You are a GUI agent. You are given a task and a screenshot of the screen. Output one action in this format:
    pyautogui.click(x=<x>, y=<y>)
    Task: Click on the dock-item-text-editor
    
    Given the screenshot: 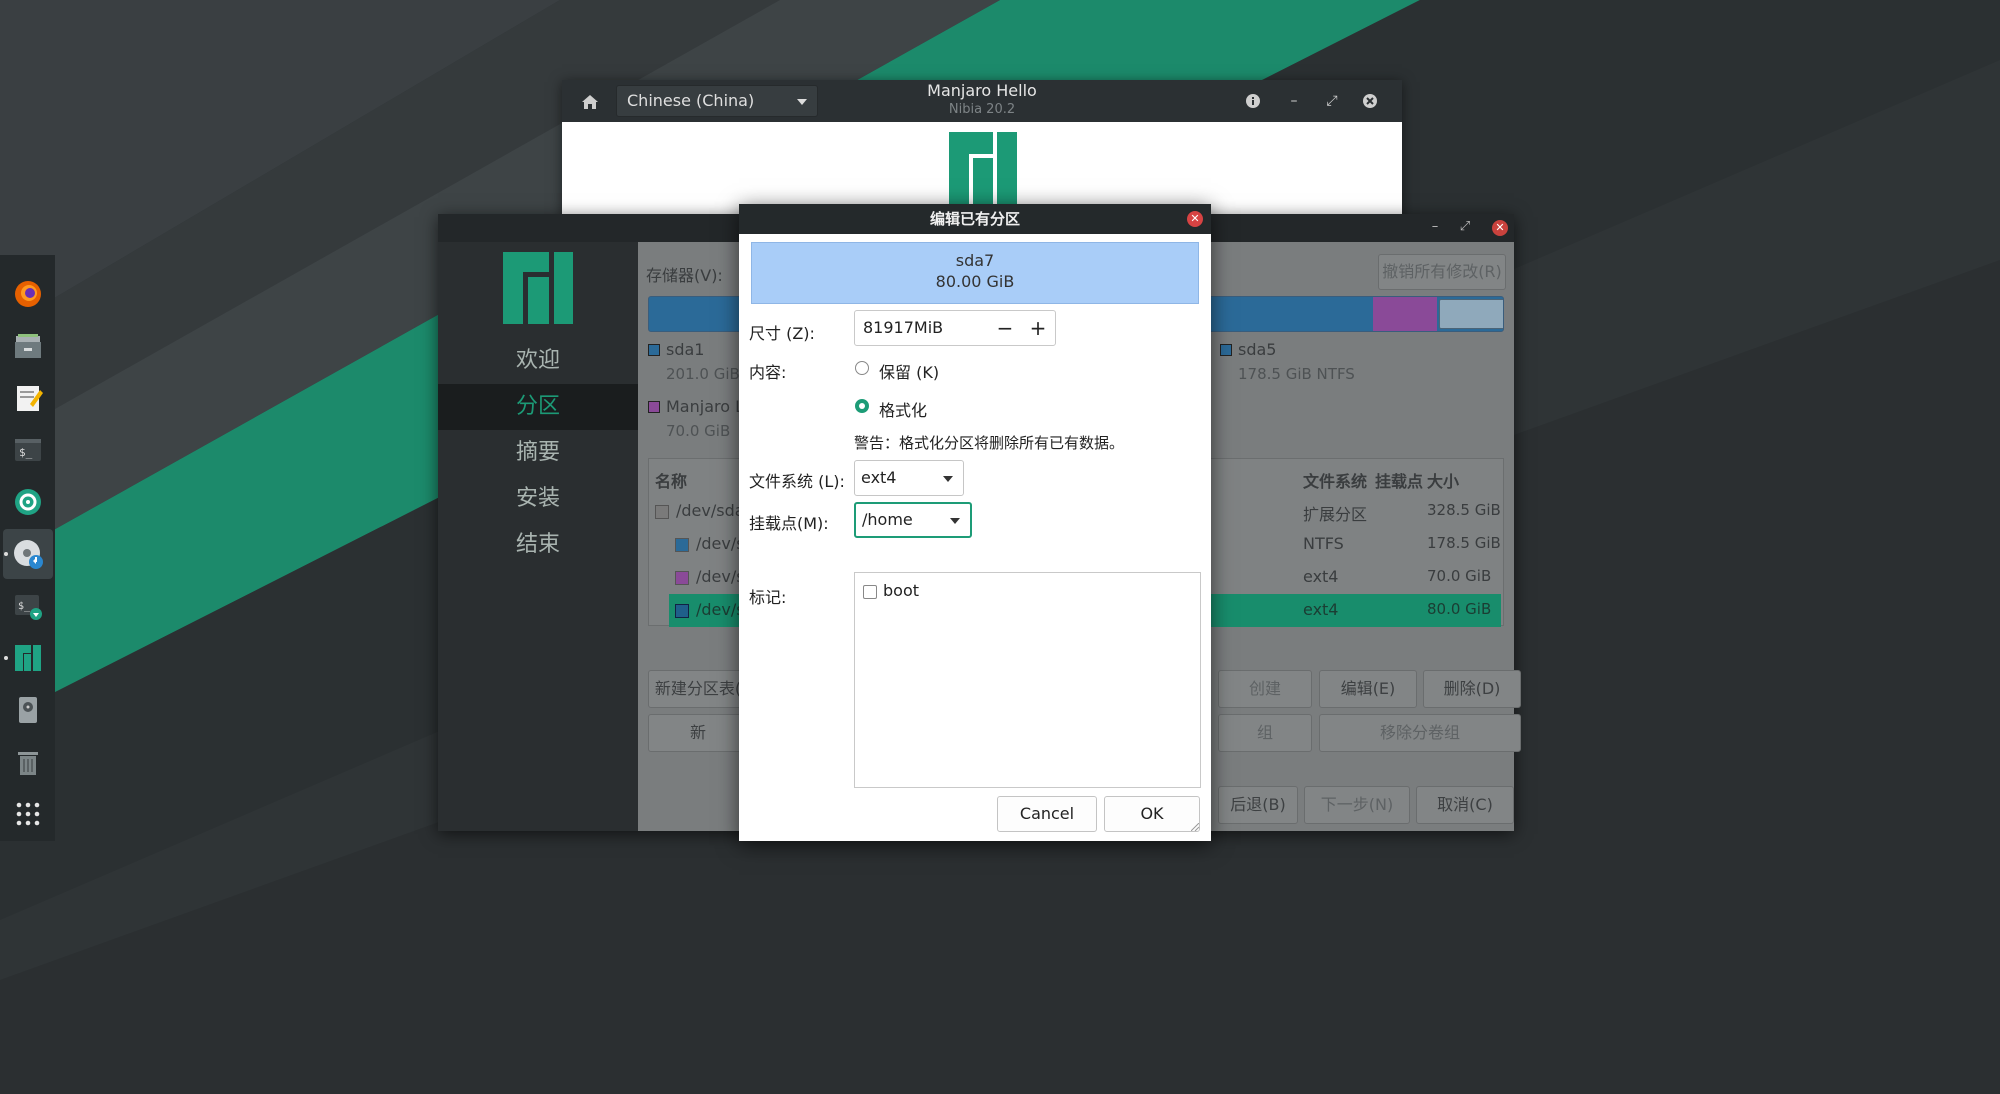 What is the action you would take?
    pyautogui.click(x=28, y=398)
    